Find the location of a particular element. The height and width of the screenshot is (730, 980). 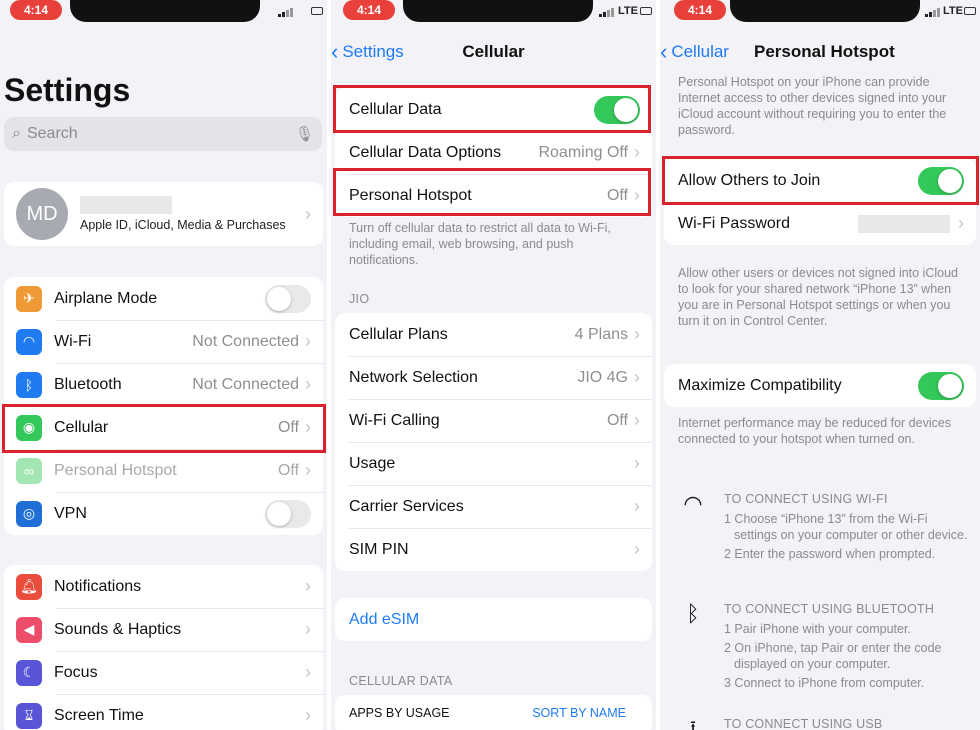

allow-others-toggle is located at coordinates (941, 180).